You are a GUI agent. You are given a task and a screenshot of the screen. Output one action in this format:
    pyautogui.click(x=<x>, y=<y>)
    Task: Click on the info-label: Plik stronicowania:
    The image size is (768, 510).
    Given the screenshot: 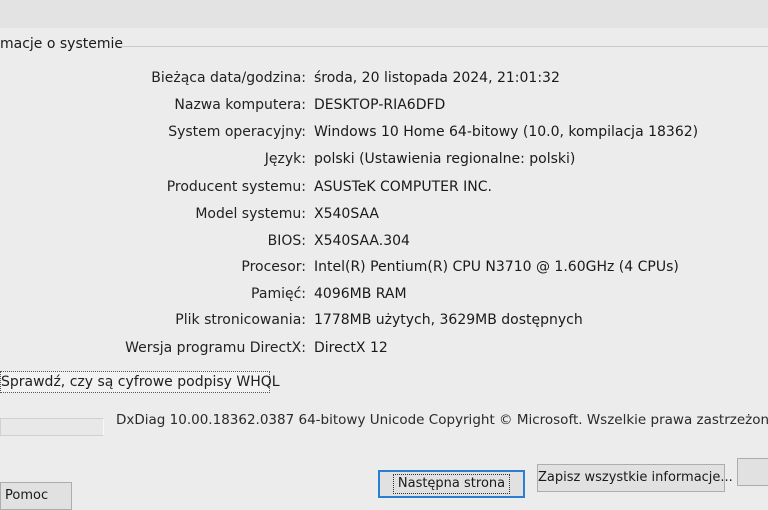 What is the action you would take?
    pyautogui.click(x=240, y=320)
    